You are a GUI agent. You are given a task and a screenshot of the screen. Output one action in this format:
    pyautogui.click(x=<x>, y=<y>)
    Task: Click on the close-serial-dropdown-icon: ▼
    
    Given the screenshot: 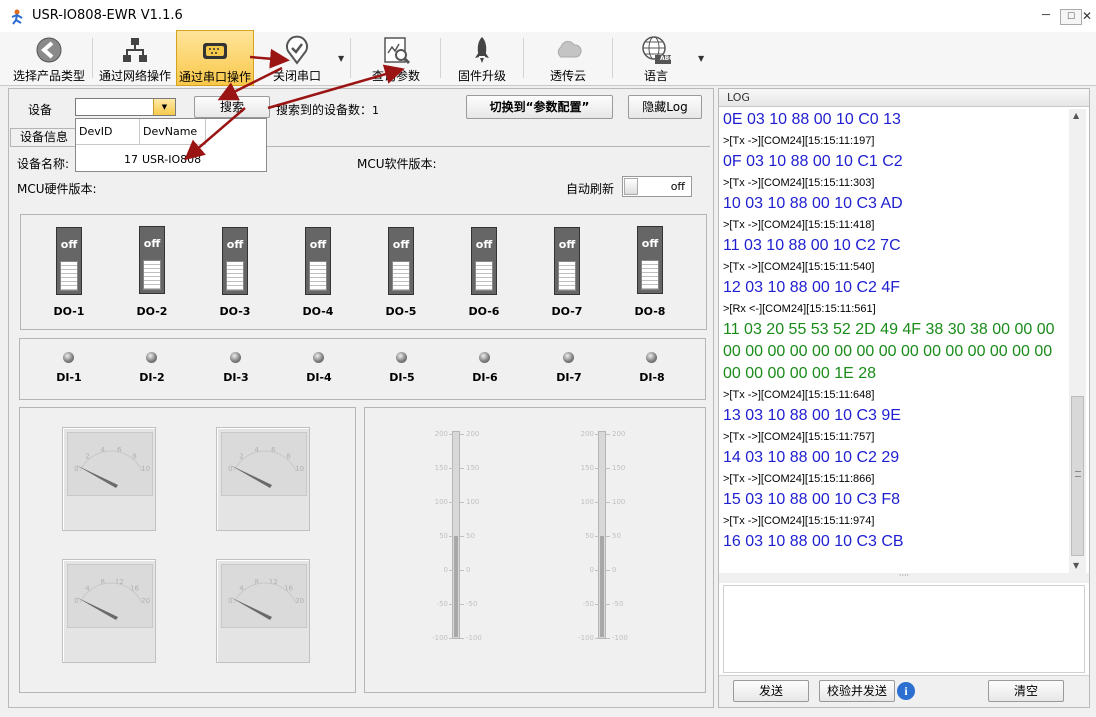 What is the action you would take?
    pyautogui.click(x=341, y=58)
    